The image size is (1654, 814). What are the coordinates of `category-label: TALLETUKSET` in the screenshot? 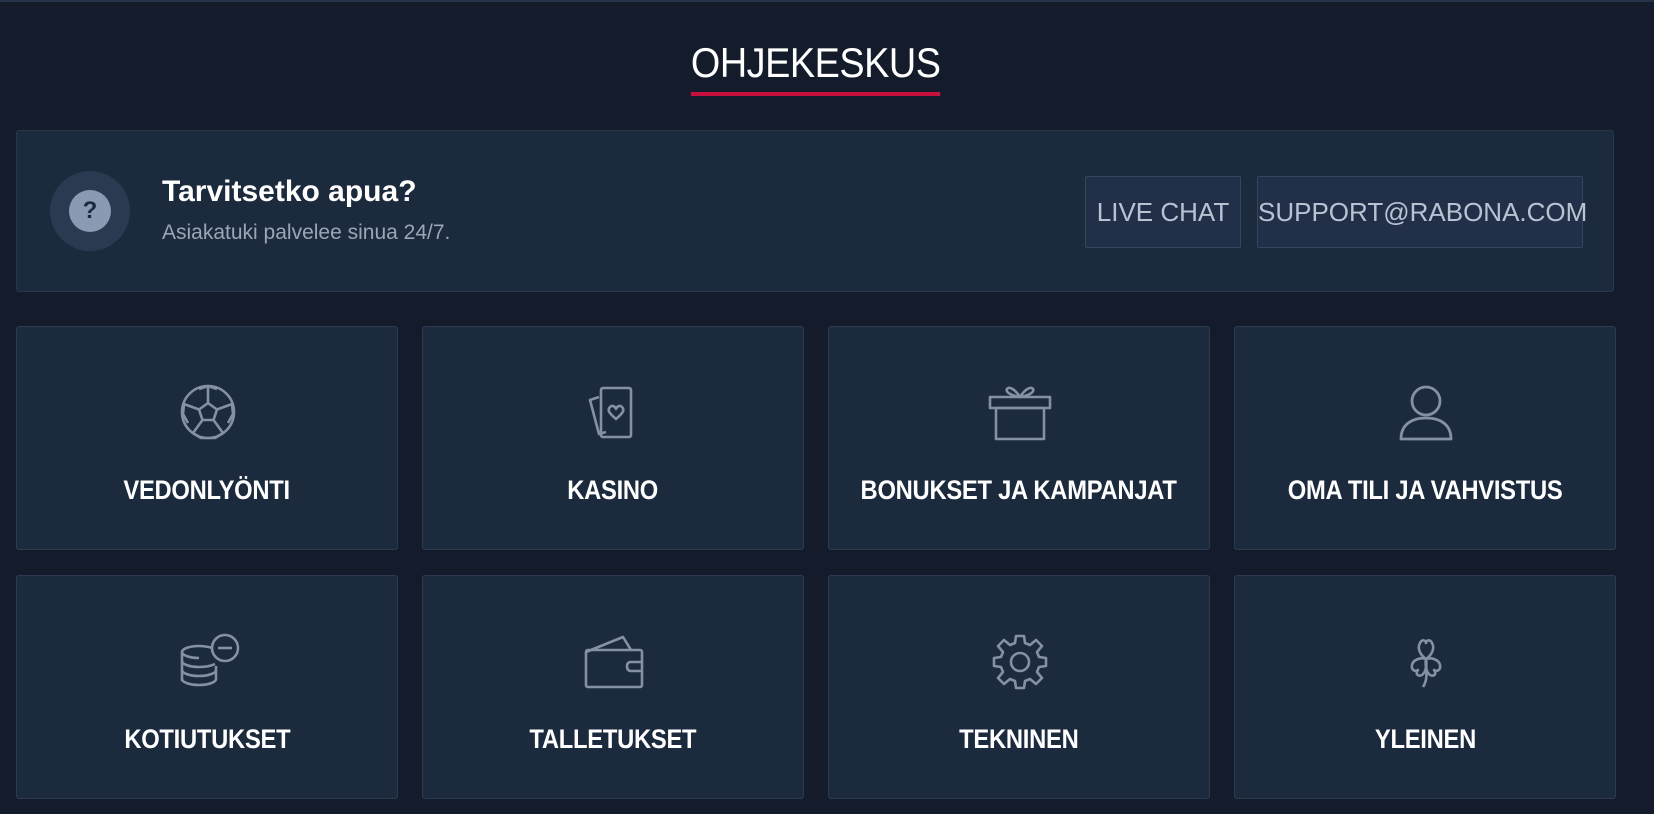 It's located at (613, 739).